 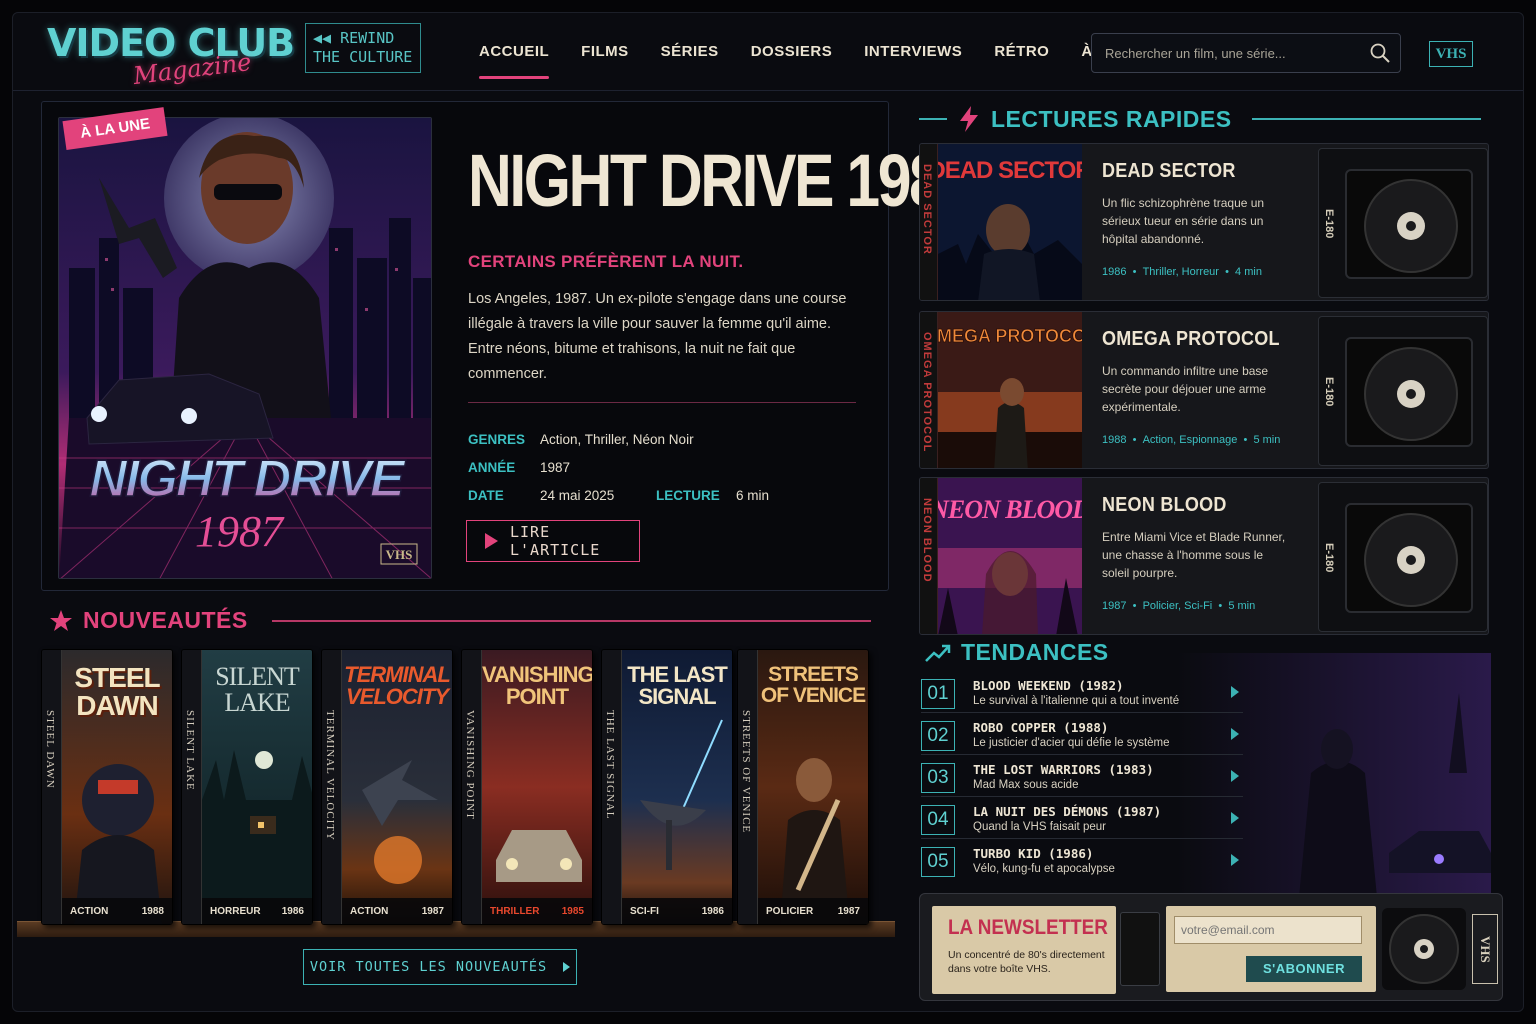 What do you see at coordinates (938, 862) in the screenshot?
I see `trend-rank: 05` at bounding box center [938, 862].